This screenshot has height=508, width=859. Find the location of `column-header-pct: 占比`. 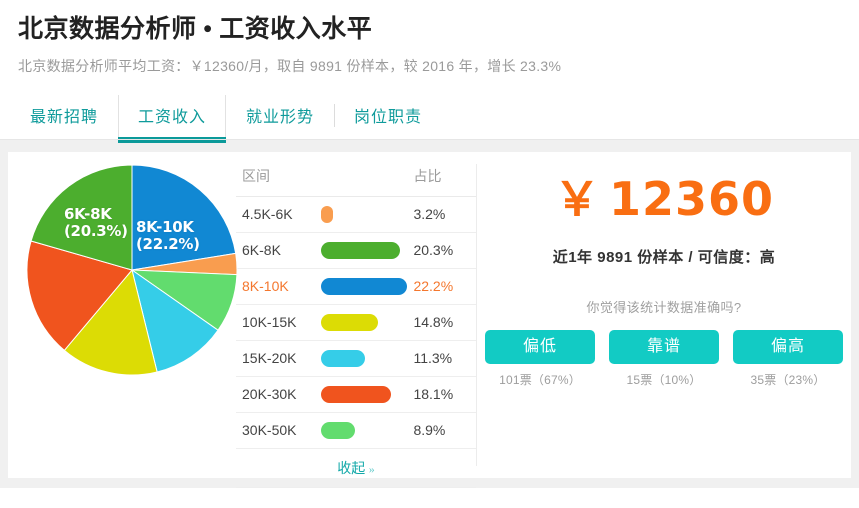

column-header-pct: 占比 is located at coordinates (444, 181).